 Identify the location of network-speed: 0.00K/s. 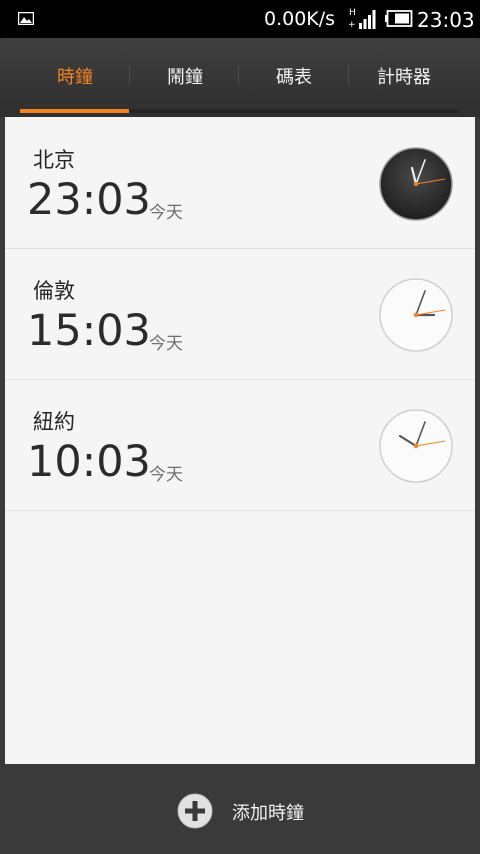
(300, 19).